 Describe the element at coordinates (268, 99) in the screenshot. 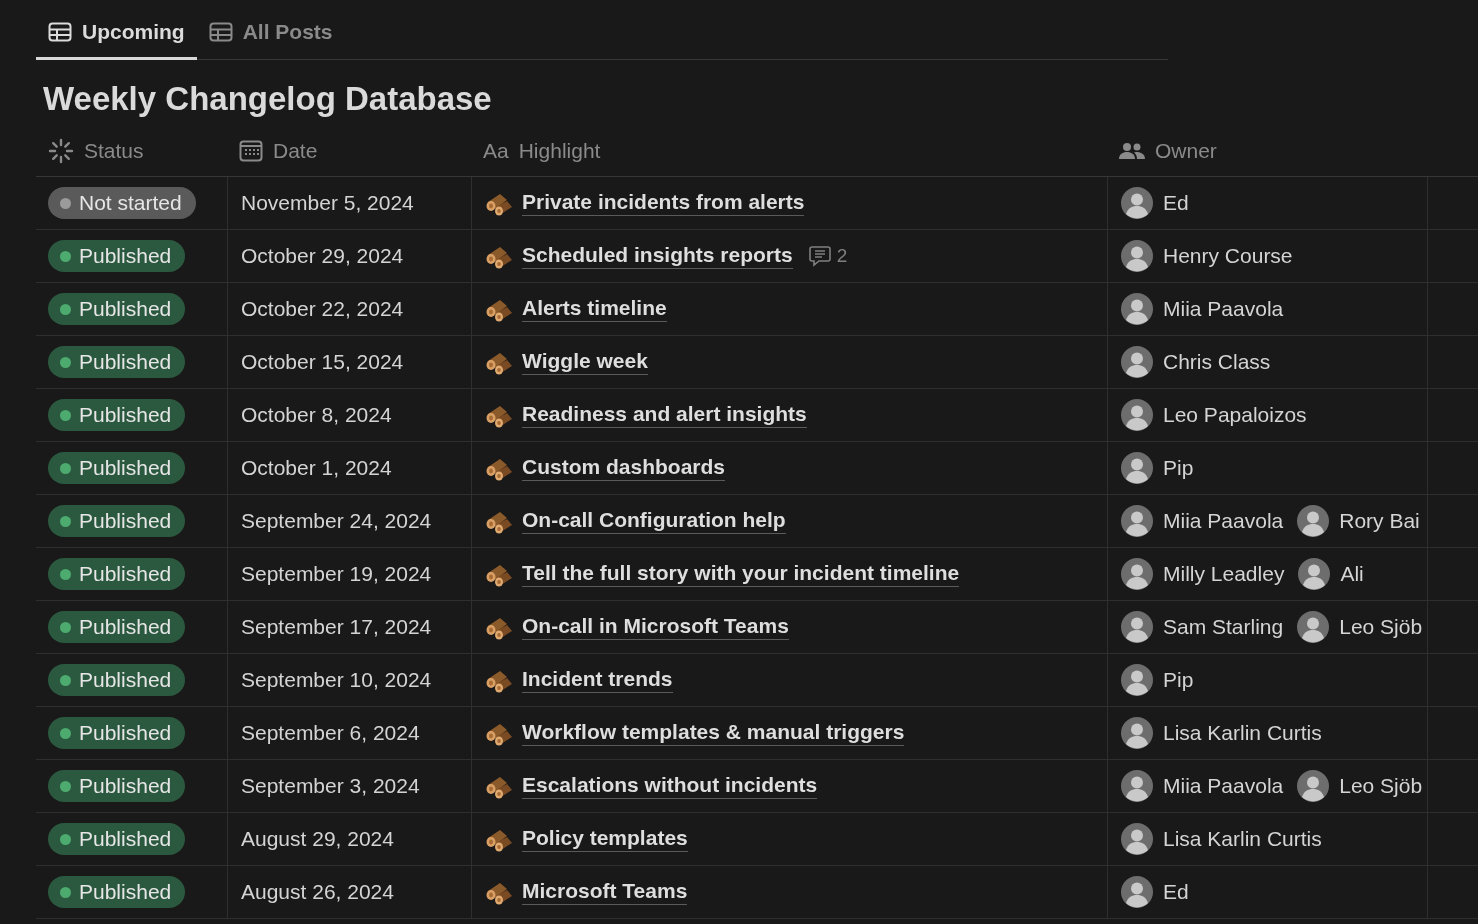

I see `database-title: Weekly Changelog Database` at that location.